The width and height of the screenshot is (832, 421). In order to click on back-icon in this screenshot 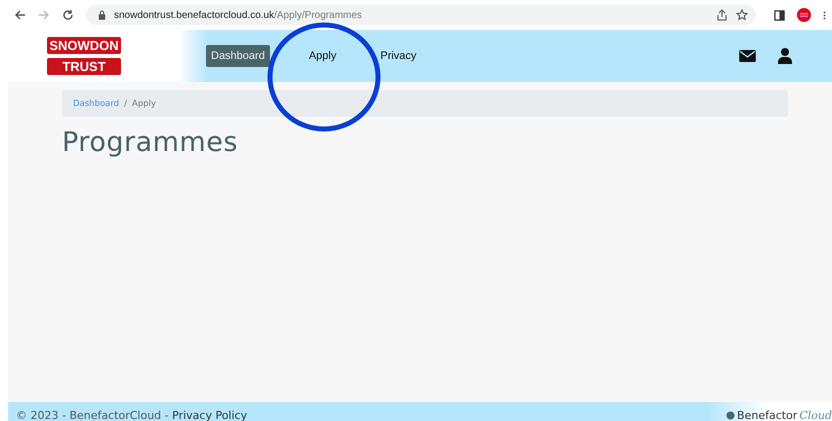, I will do `click(20, 15)`.